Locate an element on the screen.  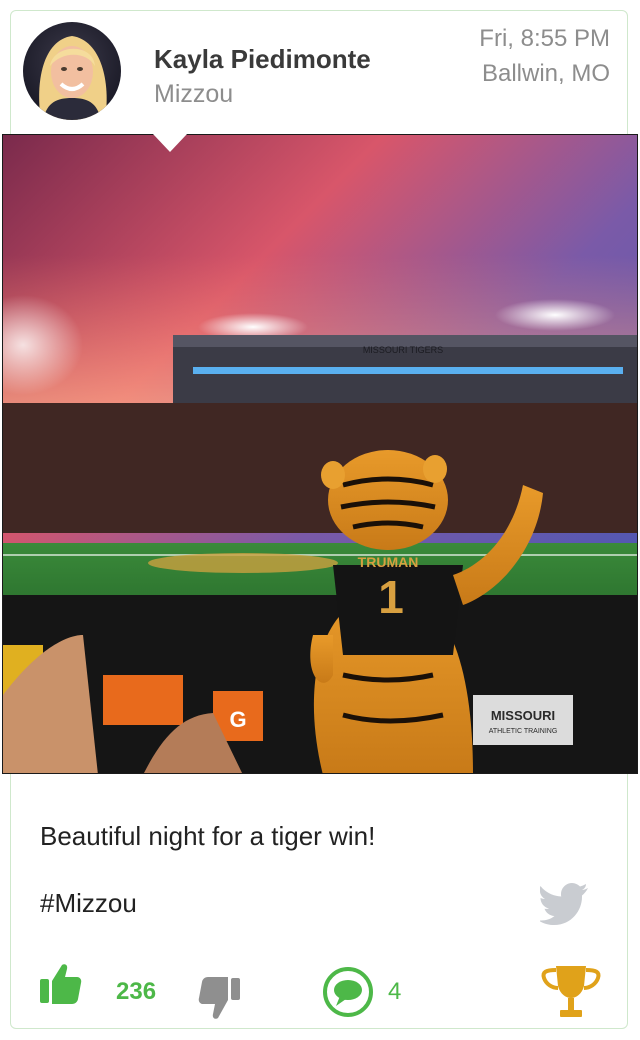
thumbs-down-icon is located at coordinates (220, 999).